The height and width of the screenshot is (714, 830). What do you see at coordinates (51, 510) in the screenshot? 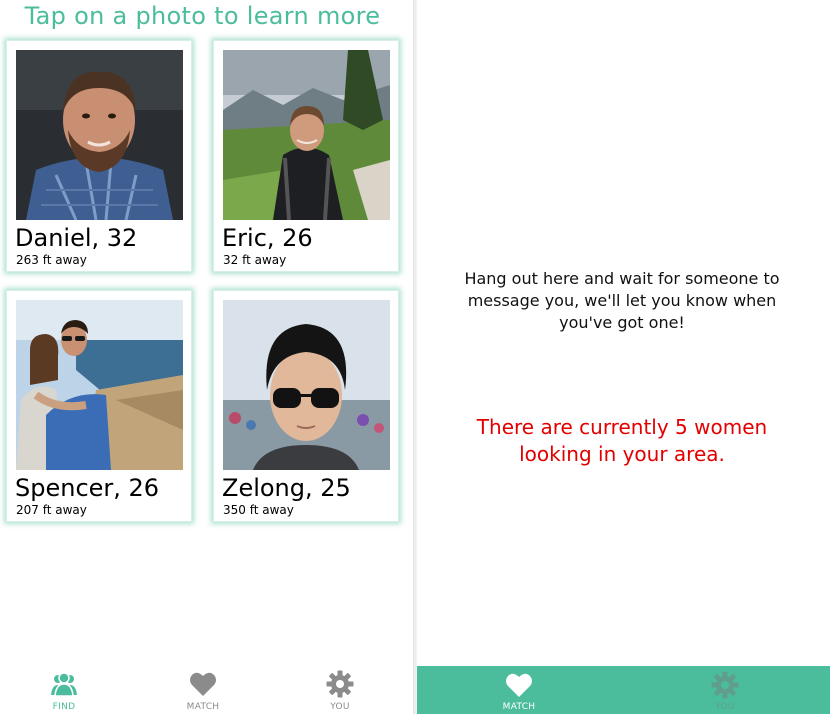
I see `profile-distance: 207 ft away` at bounding box center [51, 510].